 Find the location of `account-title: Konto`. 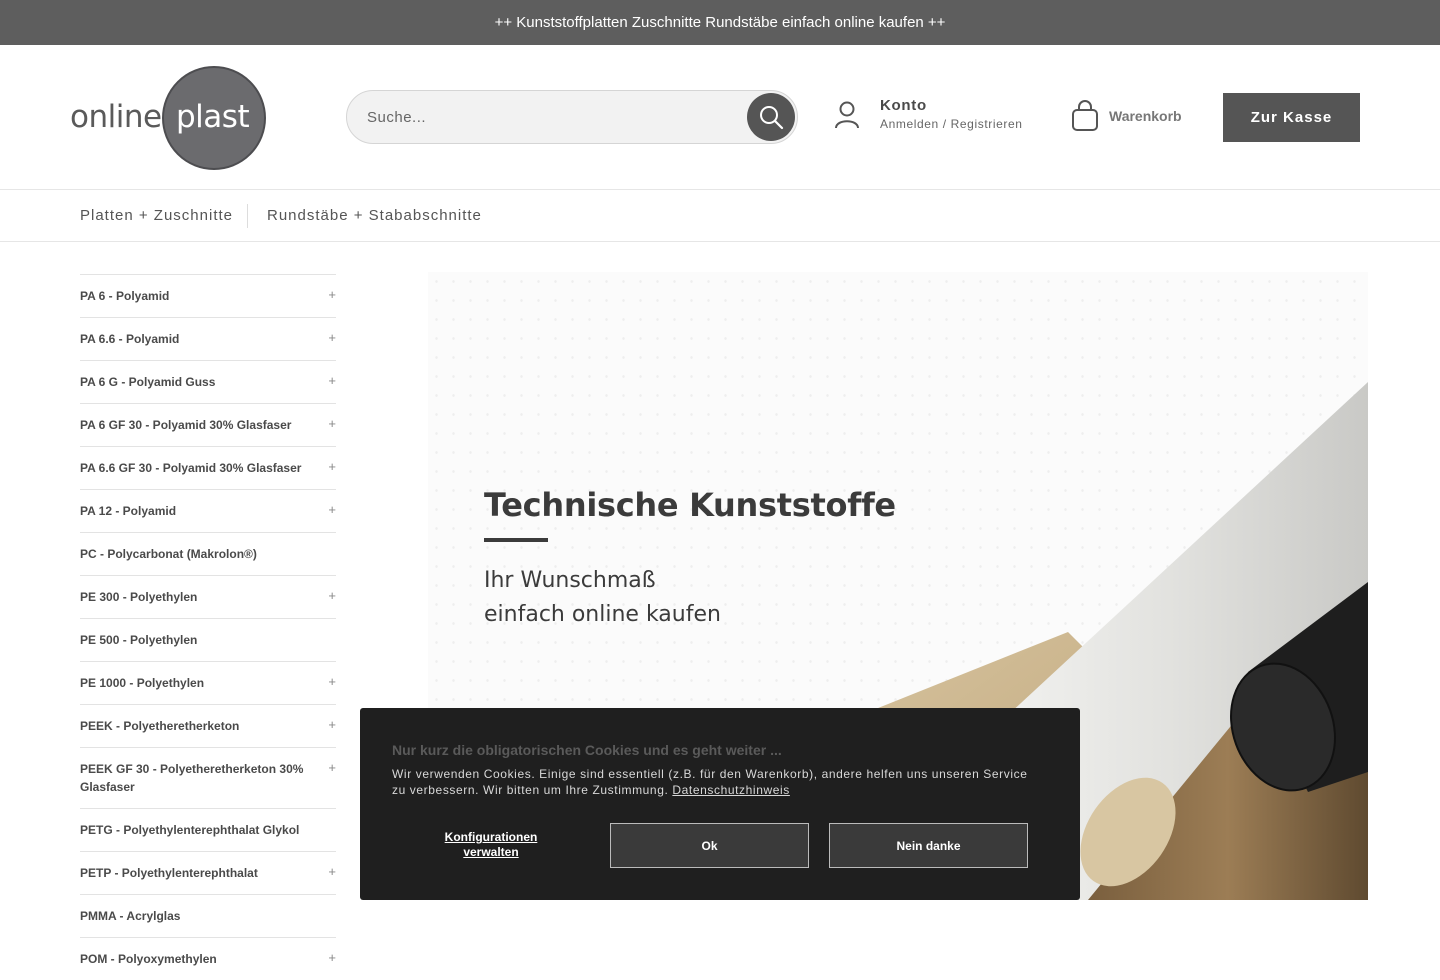

account-title: Konto is located at coordinates (903, 105).